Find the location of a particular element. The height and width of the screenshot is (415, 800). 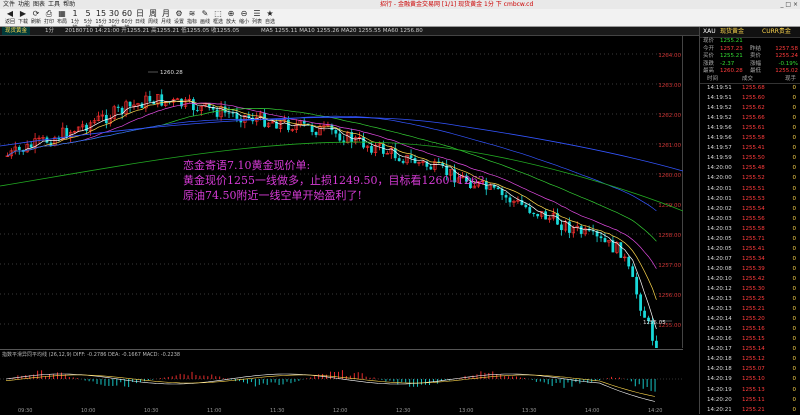

tick-row: 14:20:13 1255.21 0 is located at coordinates (750, 309).